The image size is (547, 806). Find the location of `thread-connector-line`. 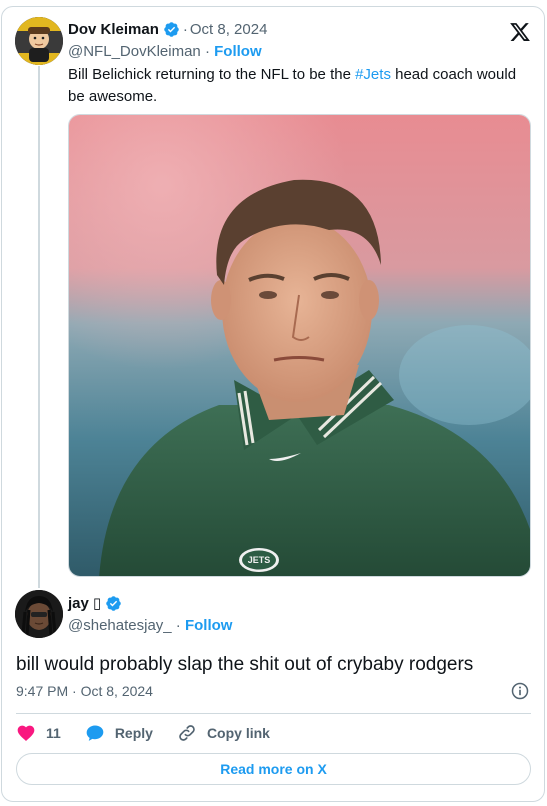

thread-connector-line is located at coordinates (39, 327).